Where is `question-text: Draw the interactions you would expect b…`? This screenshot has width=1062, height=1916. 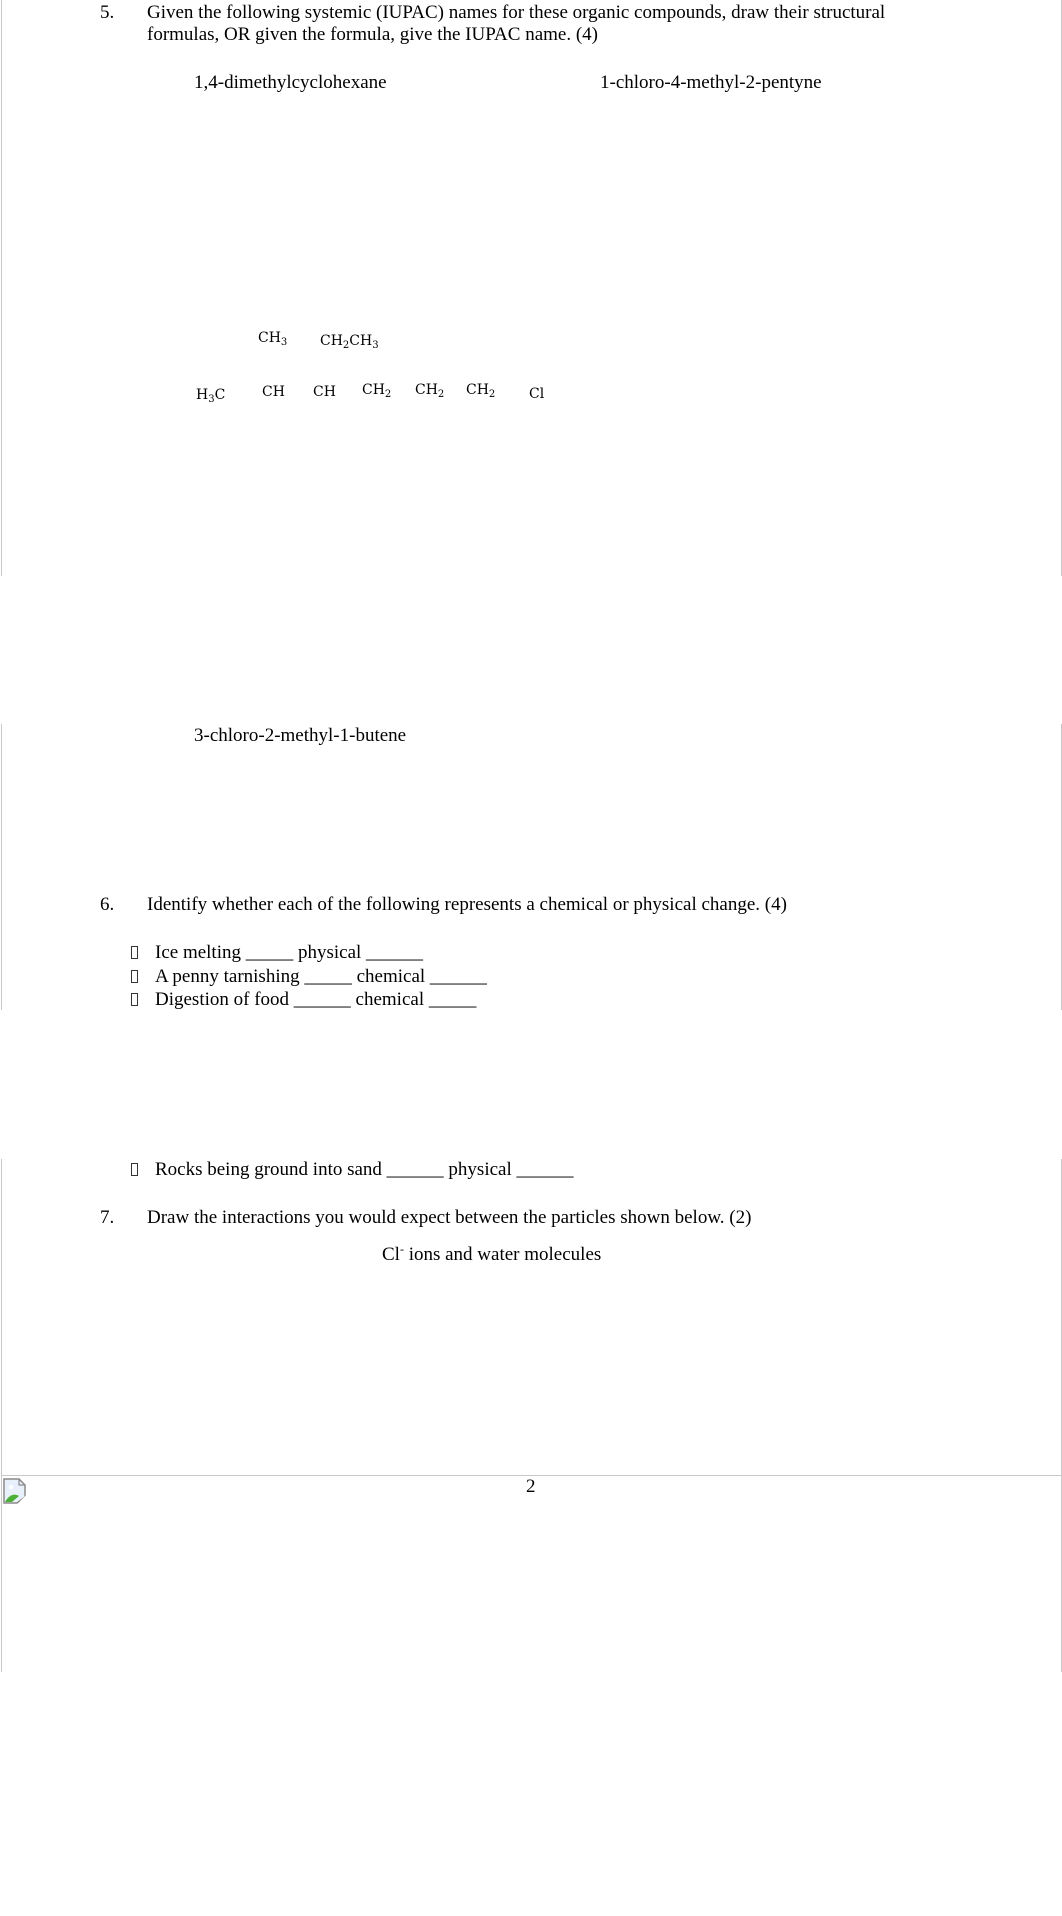 question-text: Draw the interactions you would expect b… is located at coordinates (449, 1217).